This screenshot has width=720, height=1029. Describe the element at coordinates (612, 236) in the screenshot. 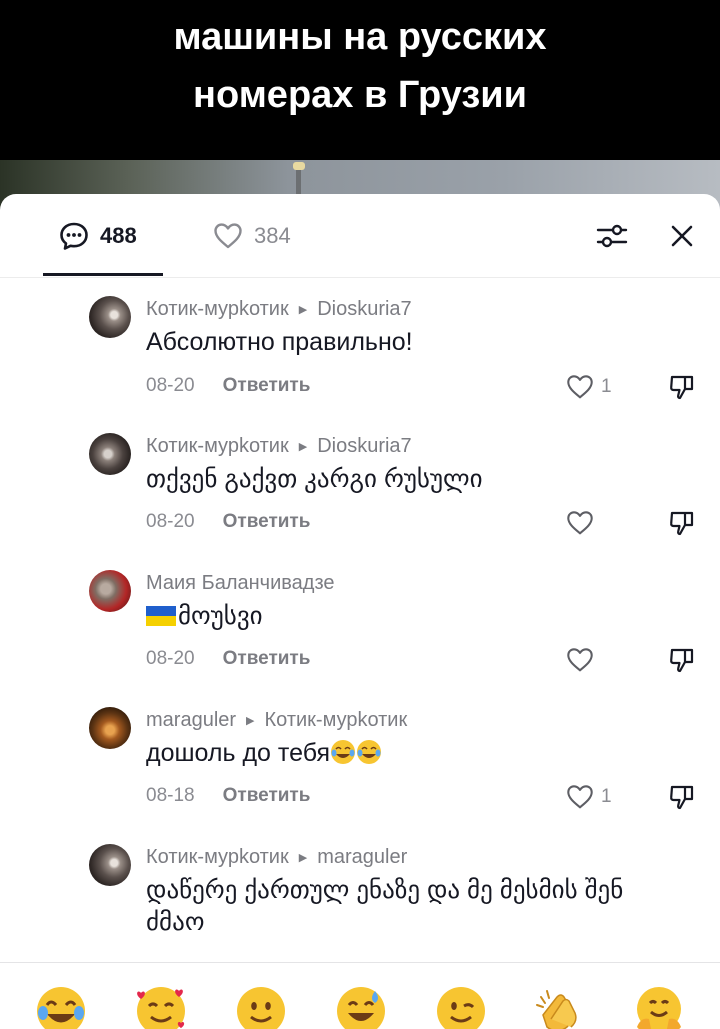

I see `sliders-icon` at that location.